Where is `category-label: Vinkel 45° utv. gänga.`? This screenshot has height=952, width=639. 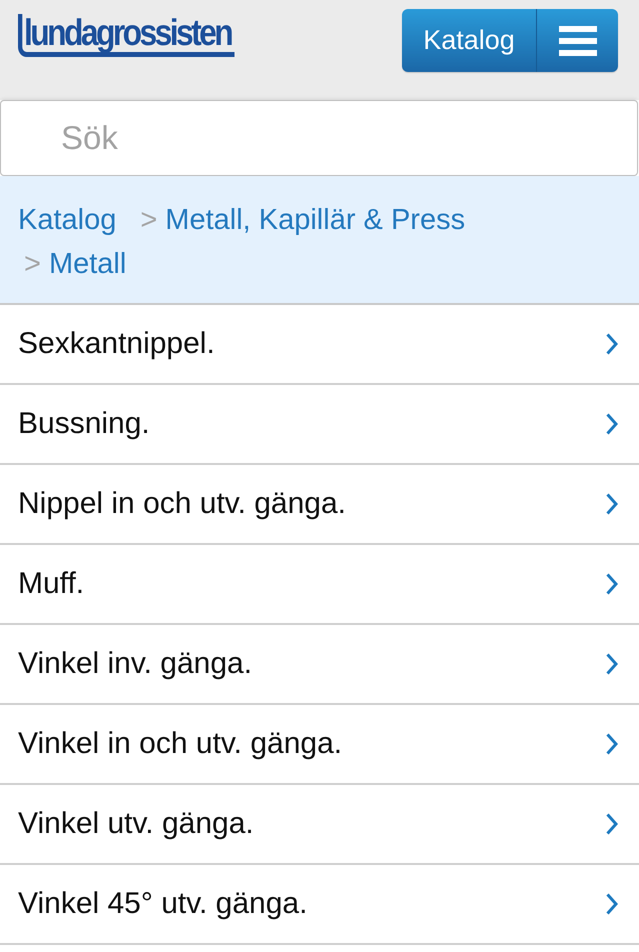 category-label: Vinkel 45° utv. gänga. is located at coordinates (163, 904).